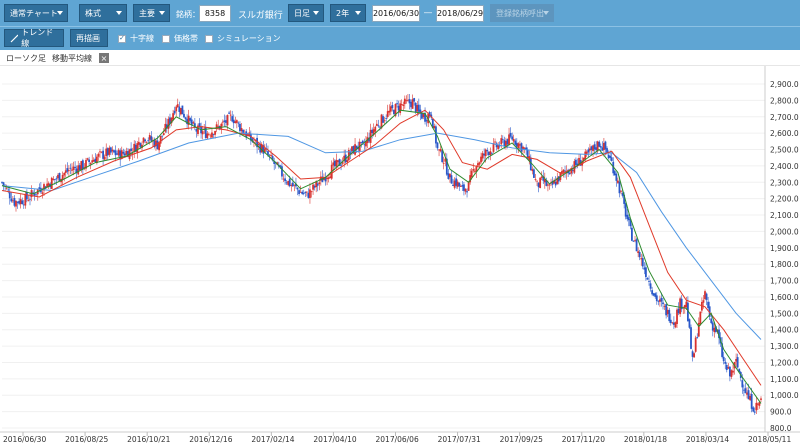 Image resolution: width=800 pixels, height=448 pixels. I want to click on simulation-checkbox: シミュレーション, so click(243, 38).